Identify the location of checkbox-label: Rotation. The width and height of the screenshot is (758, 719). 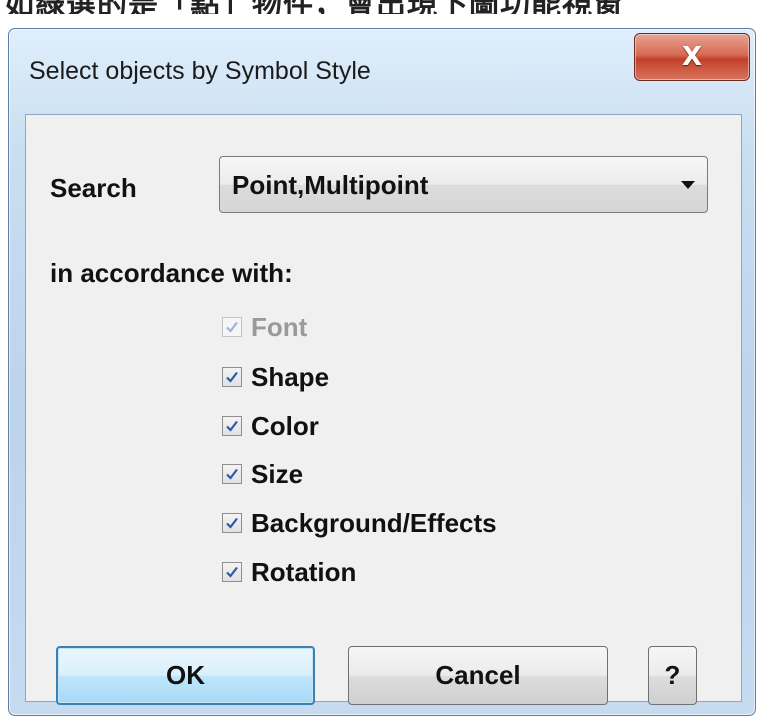
(304, 571).